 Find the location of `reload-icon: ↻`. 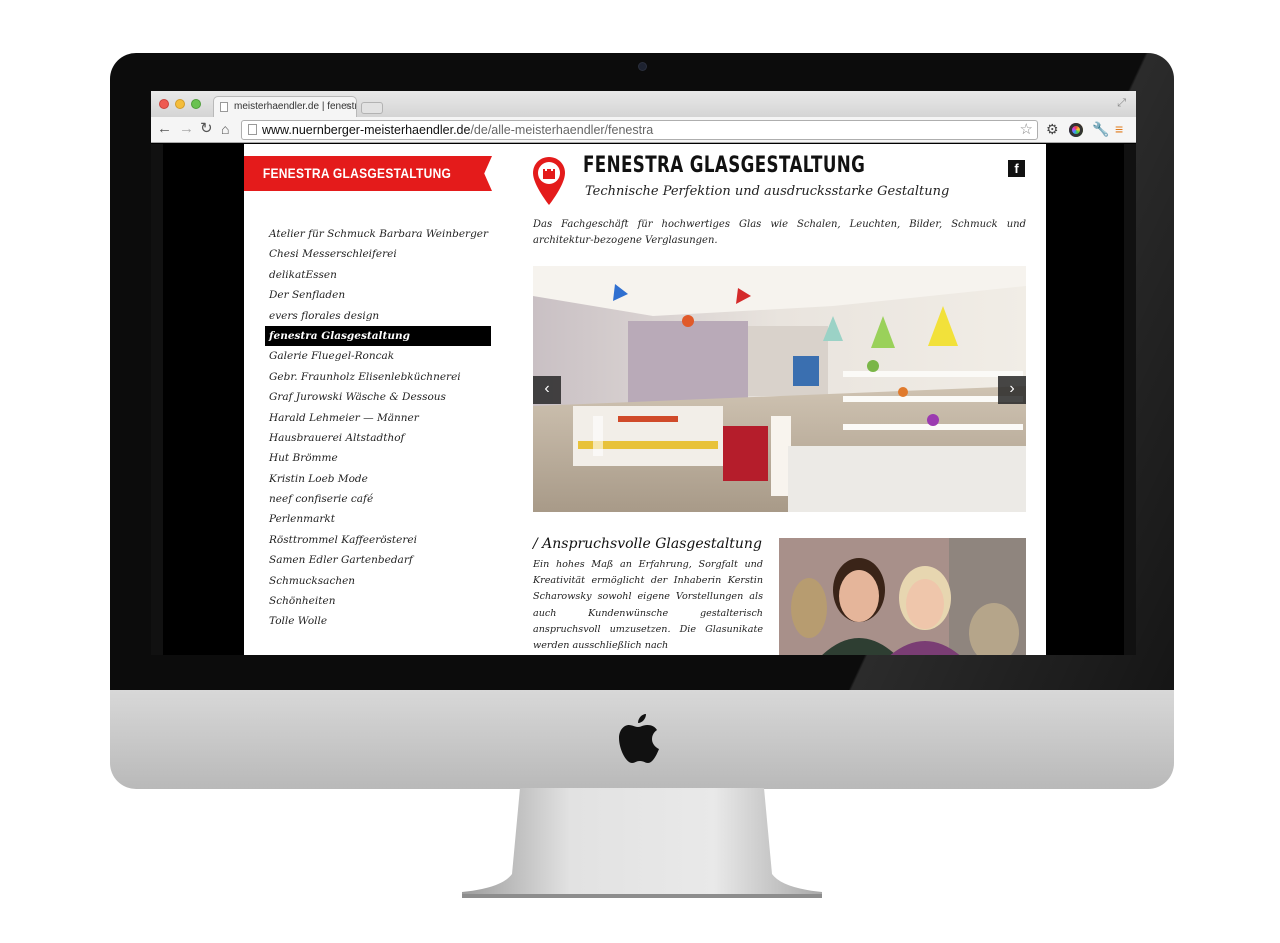

reload-icon: ↻ is located at coordinates (206, 129).